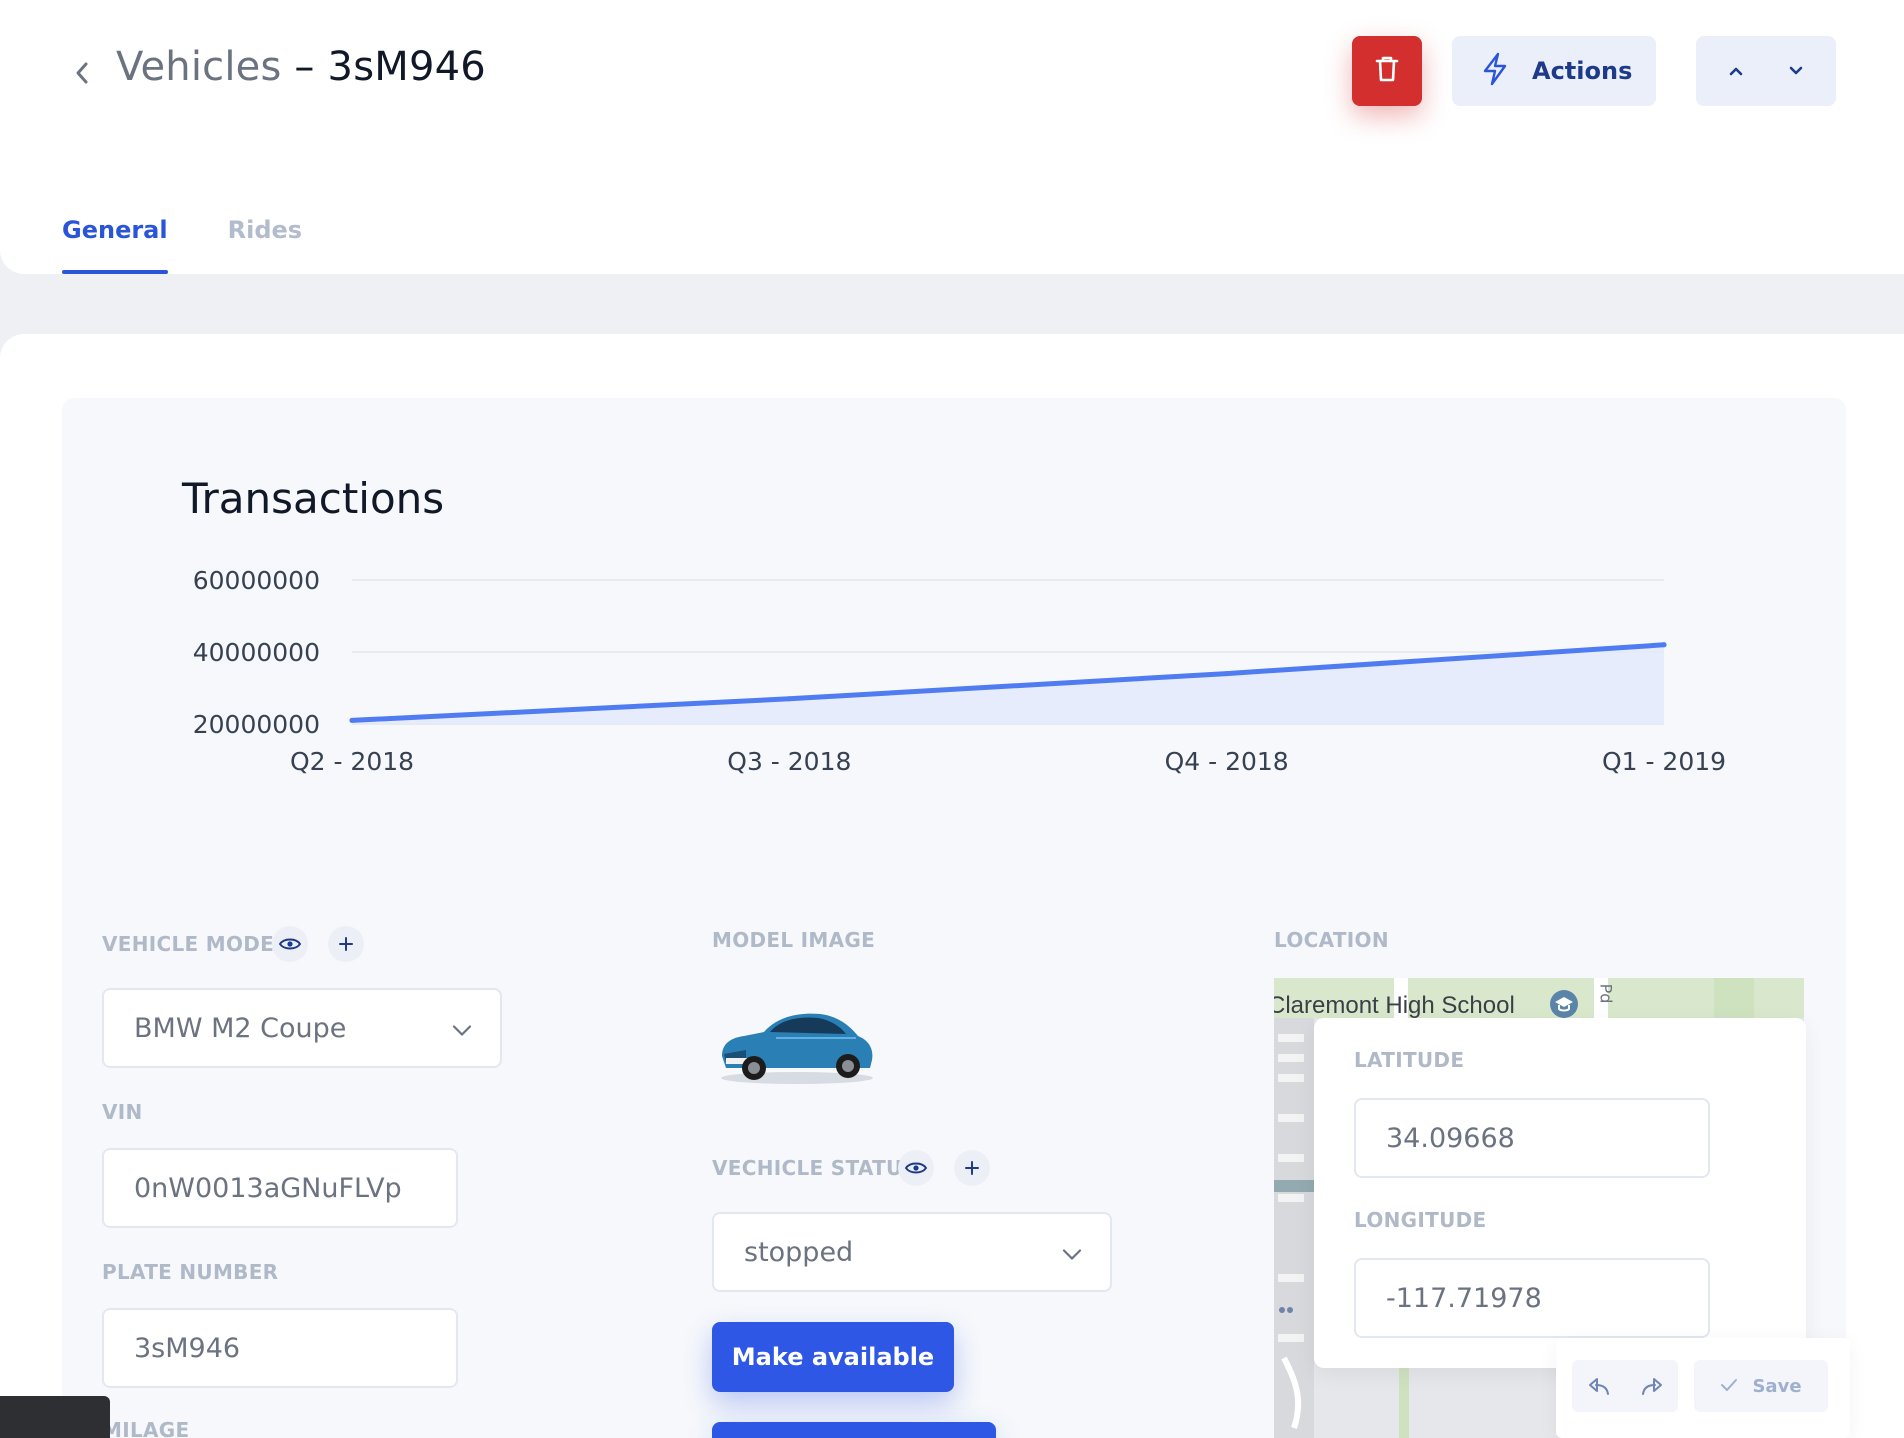  I want to click on location-label: LOCATION, so click(1331, 940).